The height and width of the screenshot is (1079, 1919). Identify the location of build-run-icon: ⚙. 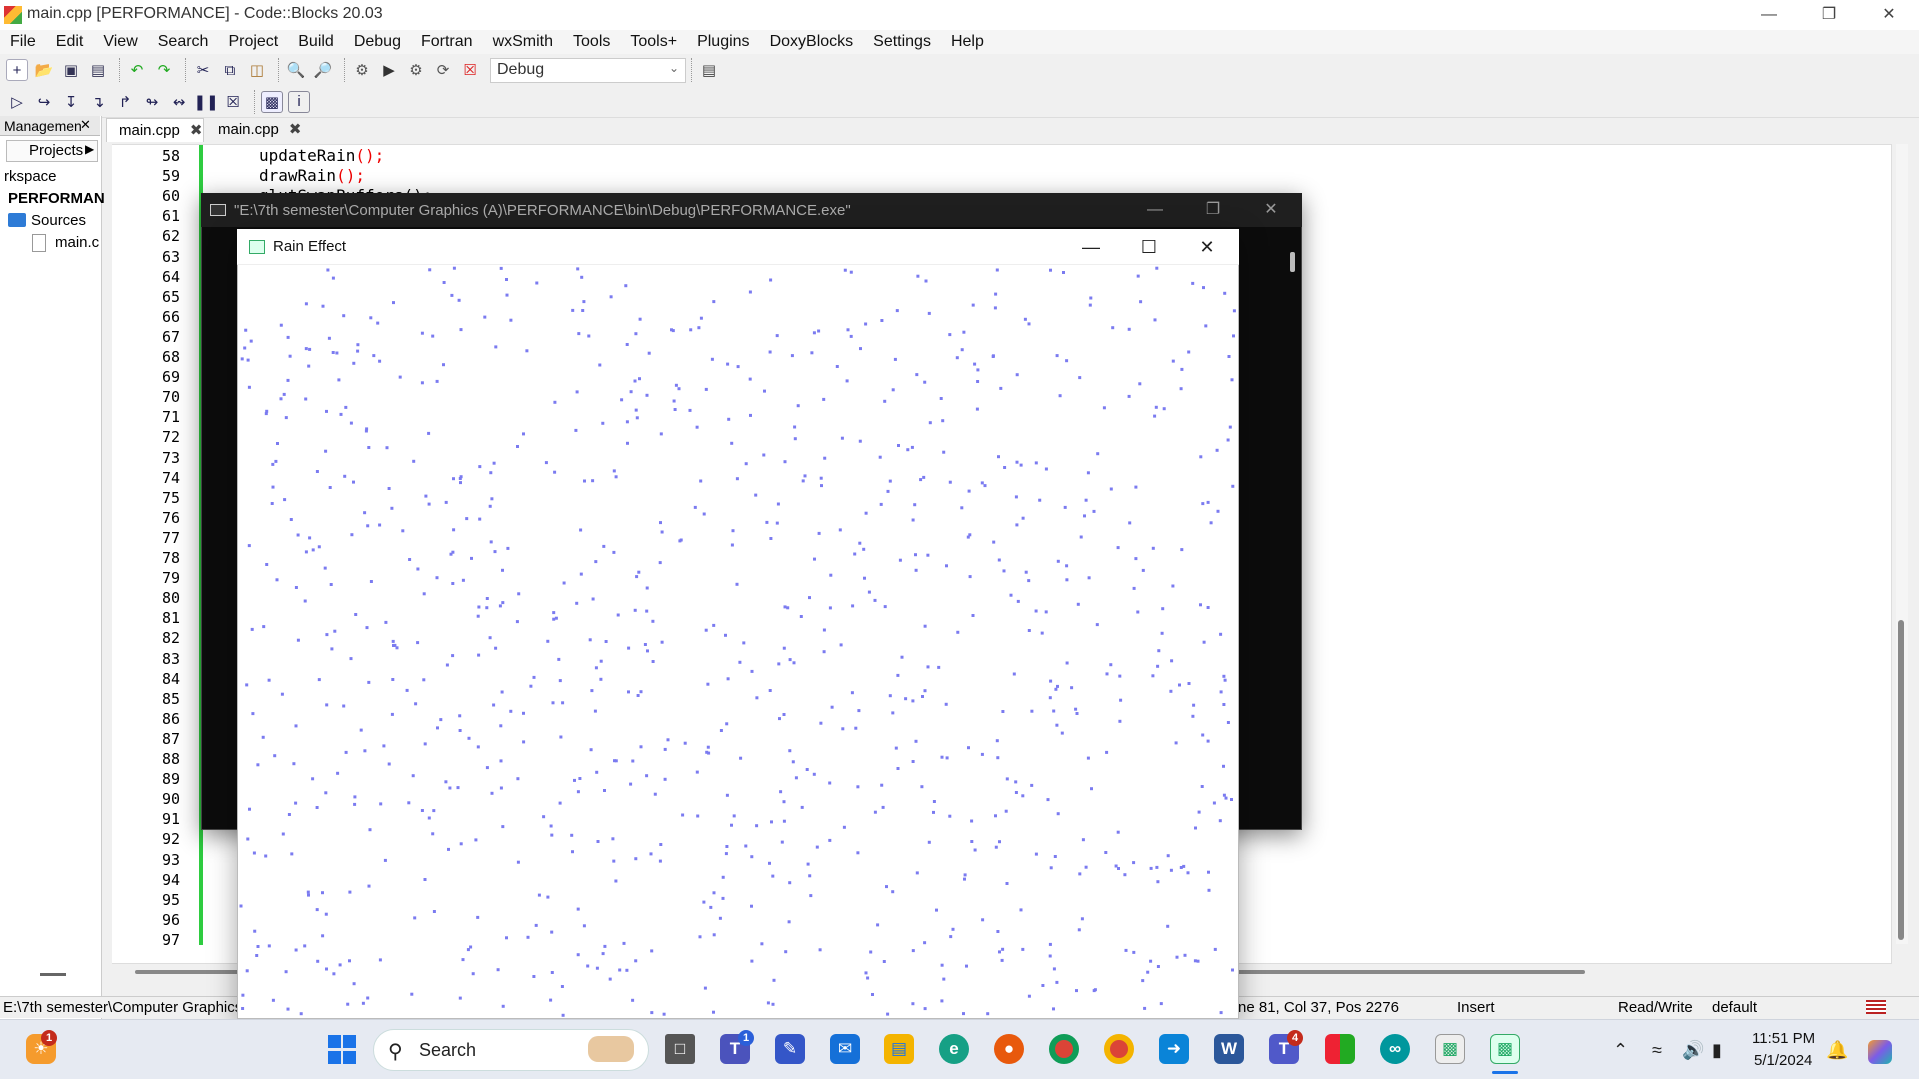
(416, 70).